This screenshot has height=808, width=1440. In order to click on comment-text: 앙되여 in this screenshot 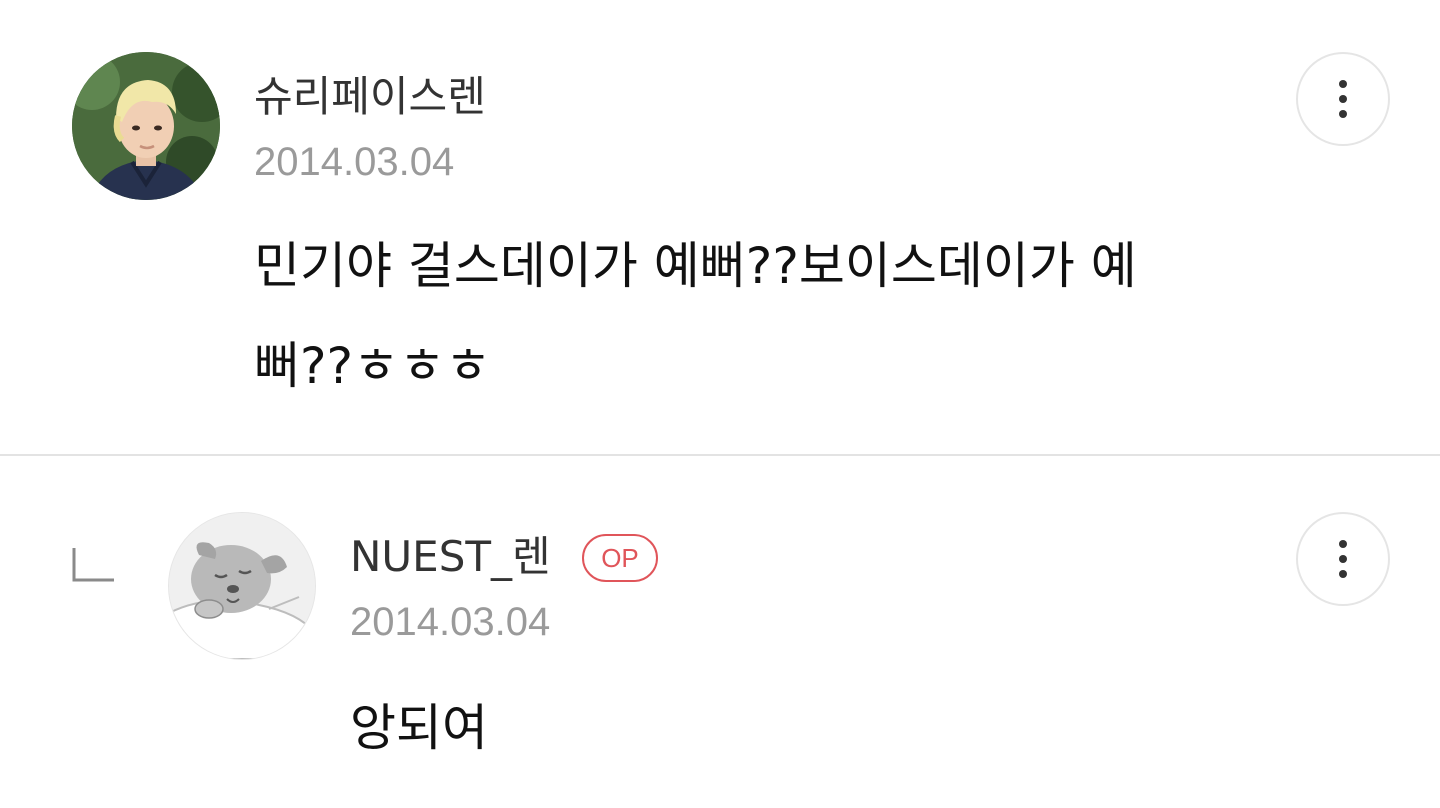, I will do `click(419, 728)`.